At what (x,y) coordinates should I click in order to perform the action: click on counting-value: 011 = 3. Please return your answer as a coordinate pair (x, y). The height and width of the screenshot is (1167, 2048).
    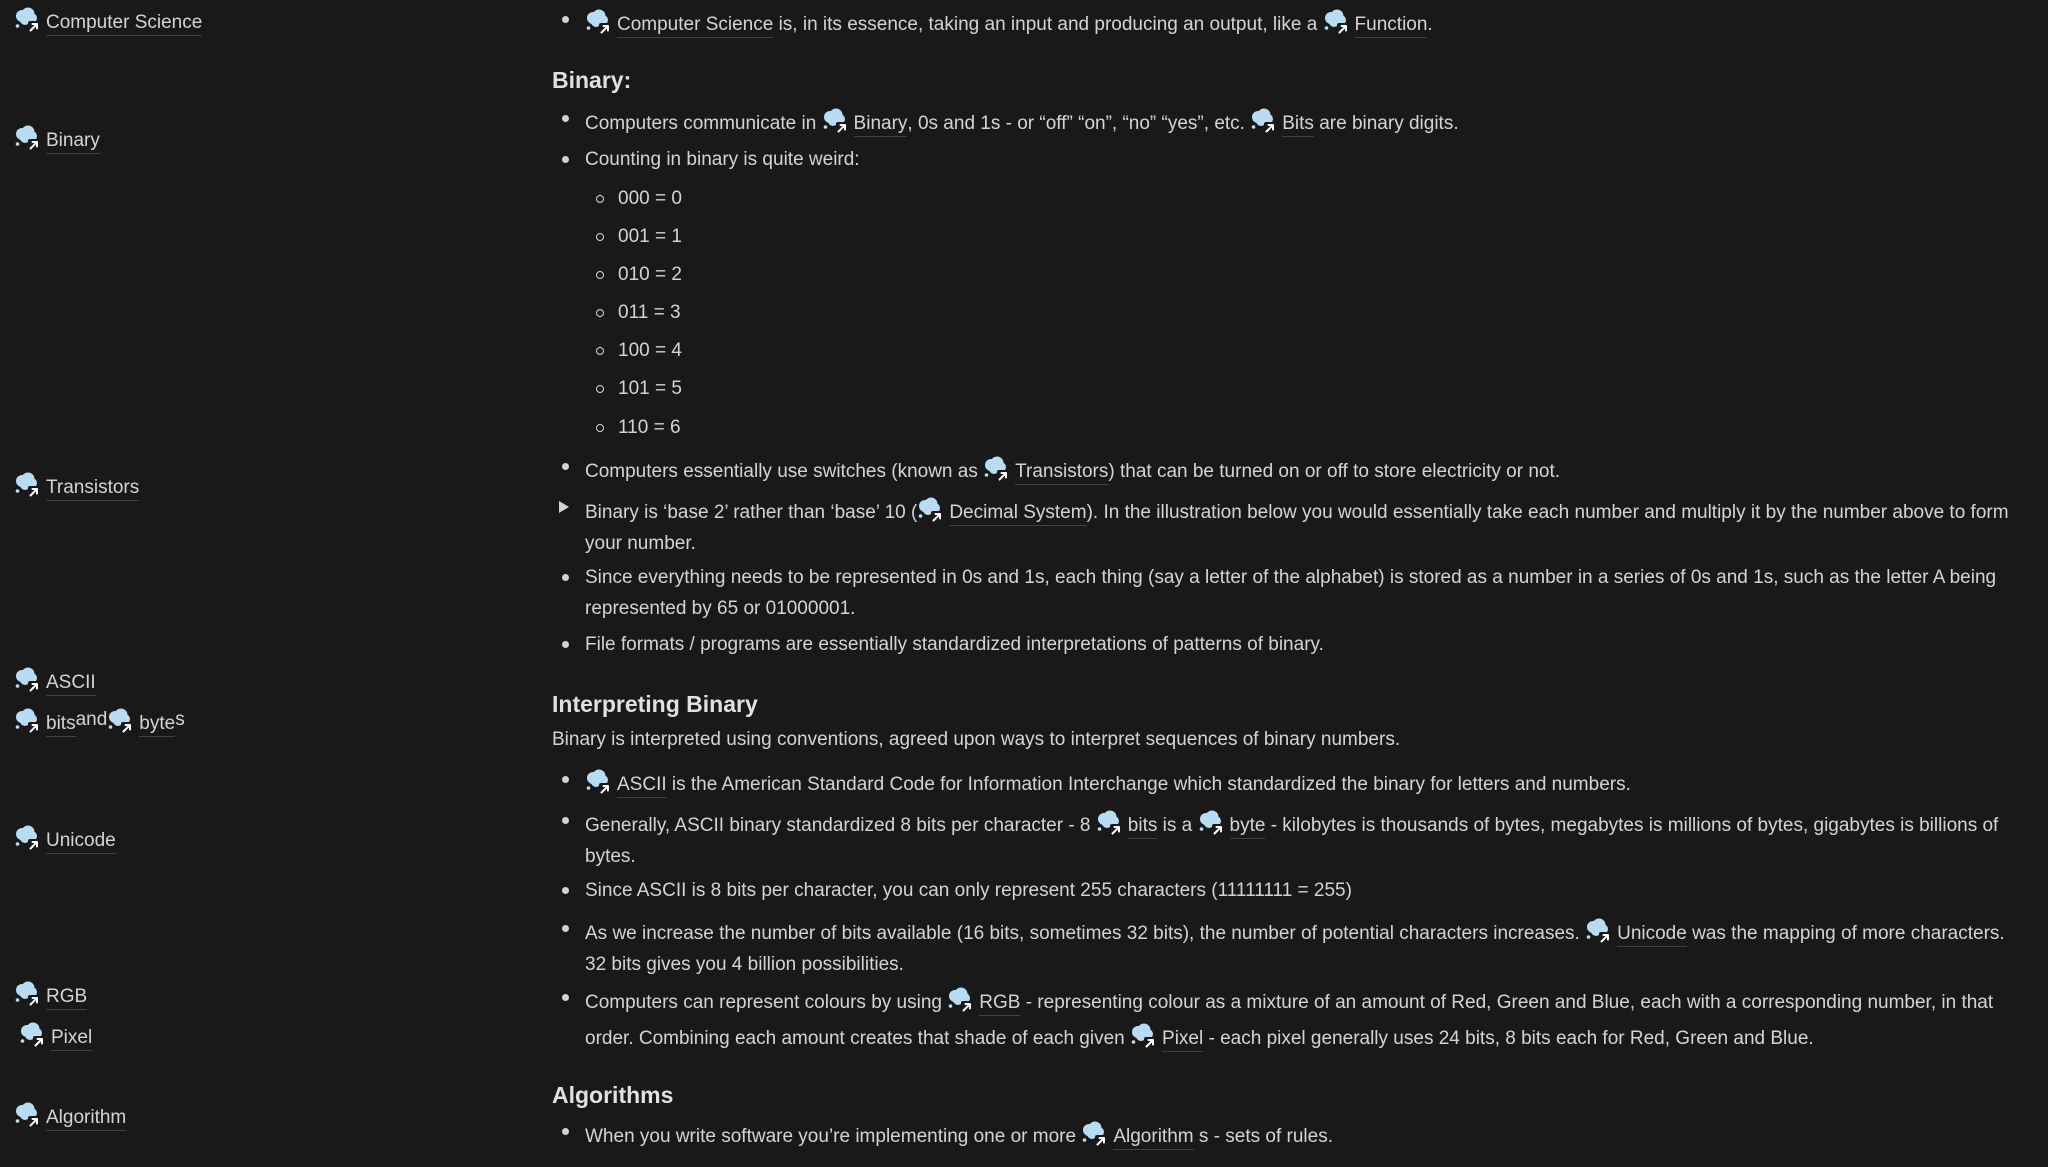
    Looking at the image, I should click on (649, 312).